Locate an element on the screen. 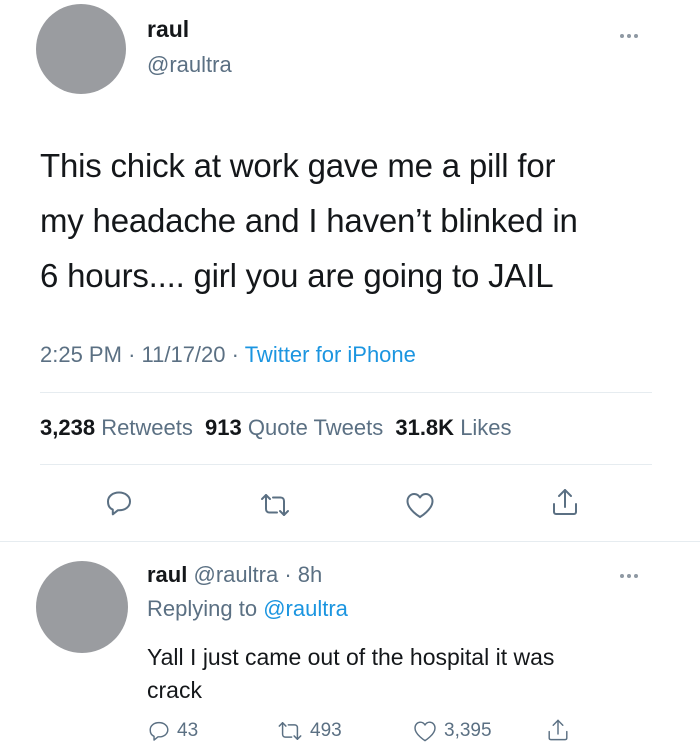 The height and width of the screenshot is (756, 700). reply-action-reply: 43 is located at coordinates (172, 731).